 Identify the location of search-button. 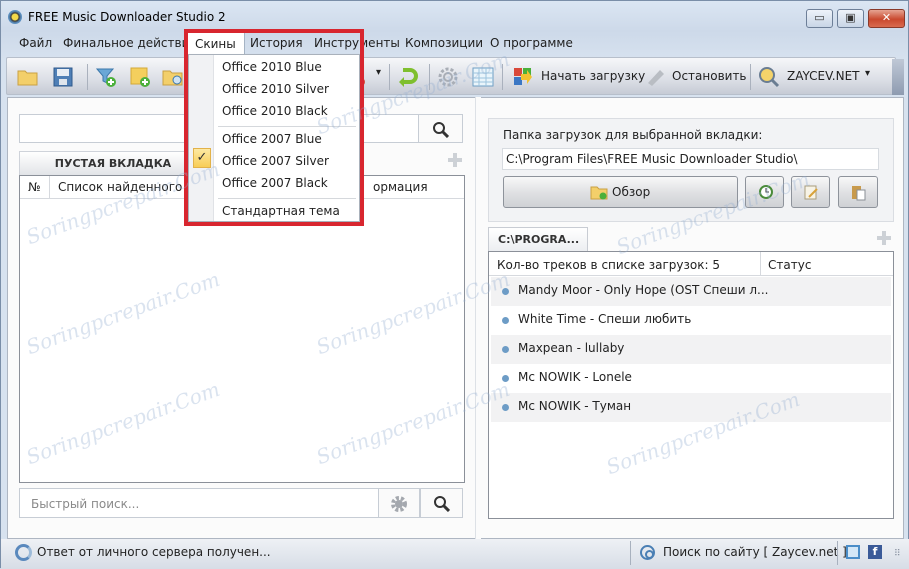
(440, 128).